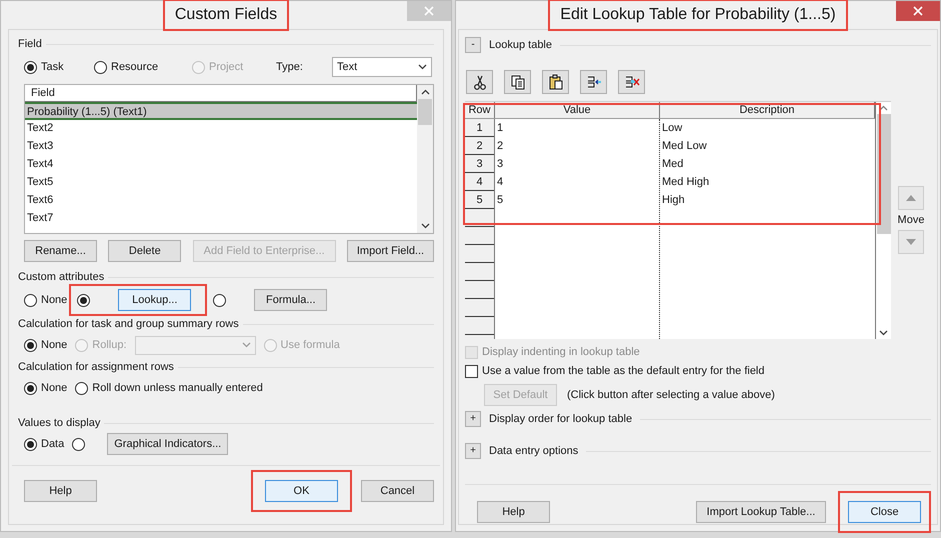 The height and width of the screenshot is (538, 941). Describe the element at coordinates (479, 164) in the screenshot. I see `row-number: 3` at that location.